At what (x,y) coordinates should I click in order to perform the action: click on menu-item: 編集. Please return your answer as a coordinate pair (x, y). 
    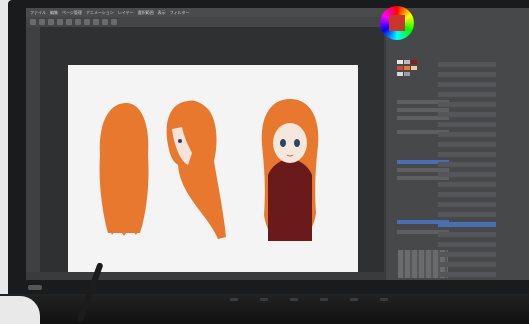
    Looking at the image, I should click on (54, 12).